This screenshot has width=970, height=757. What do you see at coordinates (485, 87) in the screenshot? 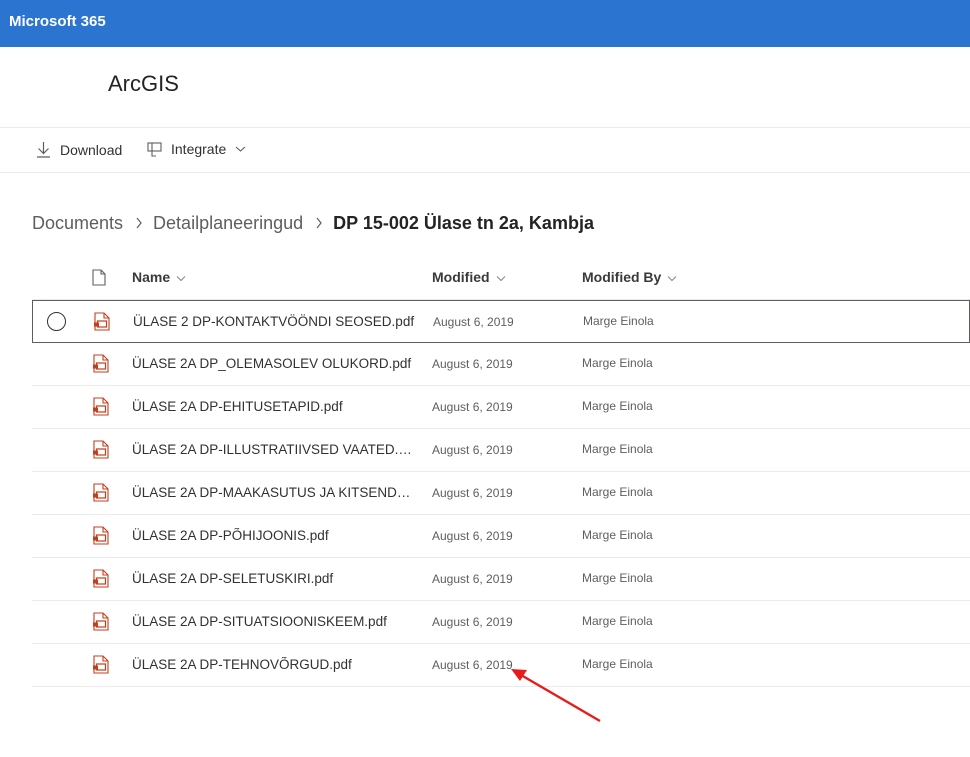
I see `site-header: ArcGIS` at bounding box center [485, 87].